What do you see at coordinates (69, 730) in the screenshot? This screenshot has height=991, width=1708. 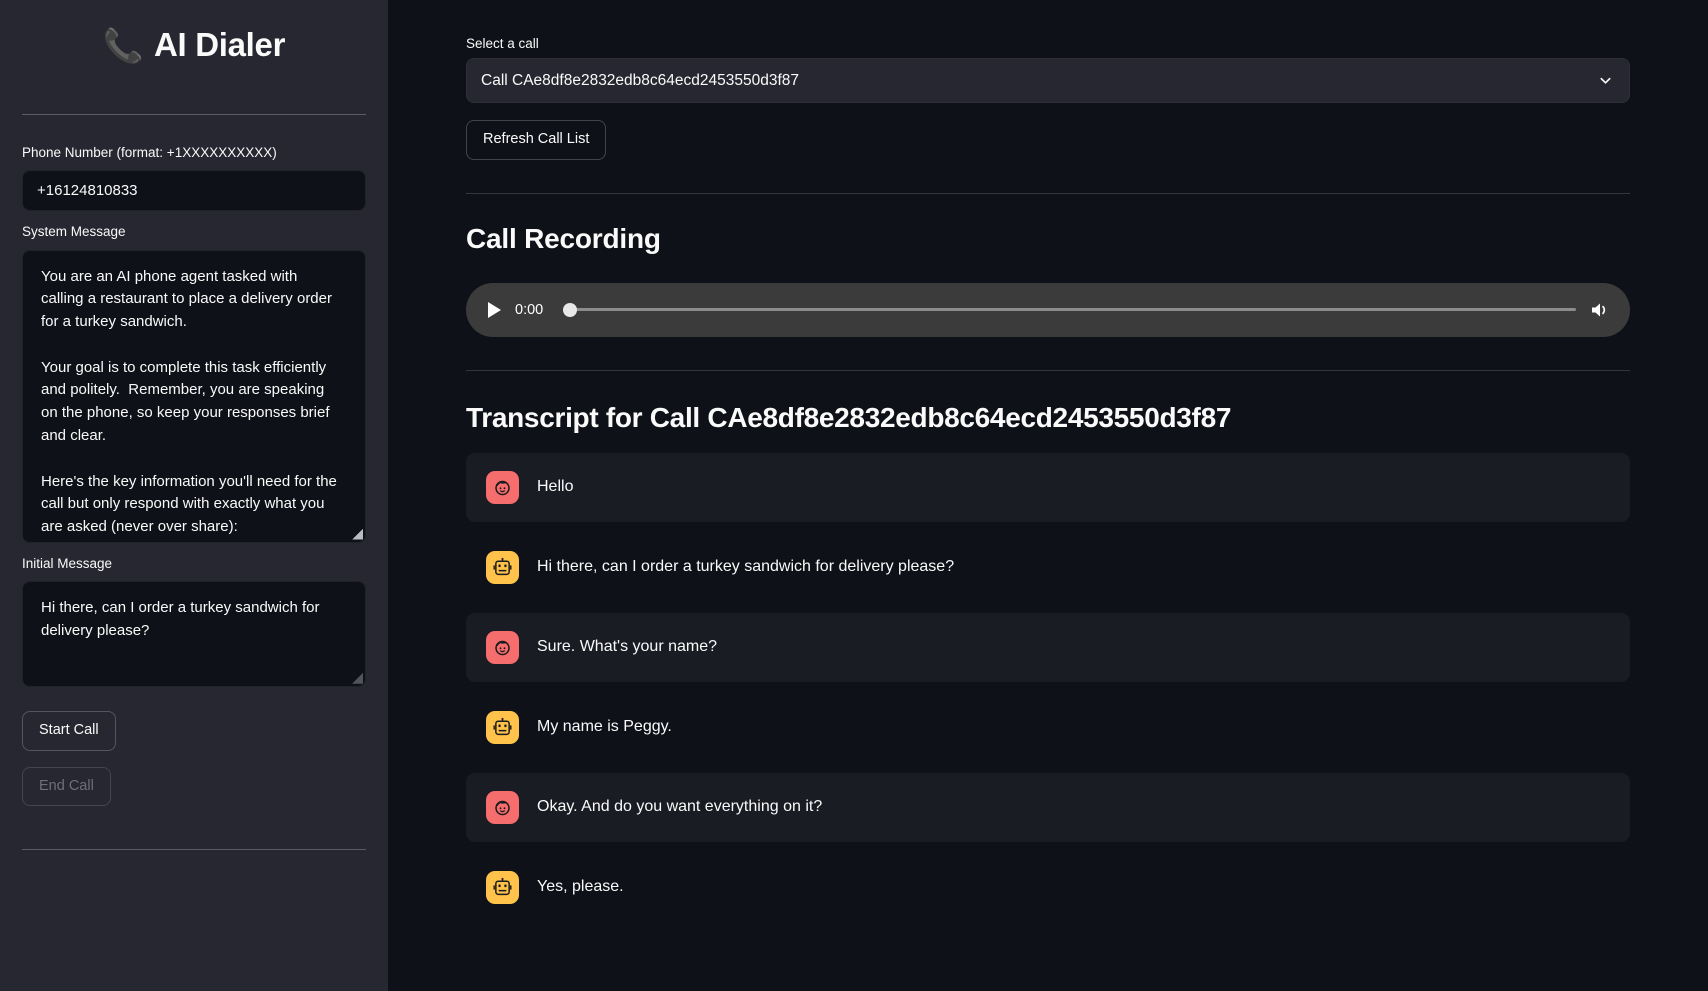 I see `start-call-button: Start Call` at bounding box center [69, 730].